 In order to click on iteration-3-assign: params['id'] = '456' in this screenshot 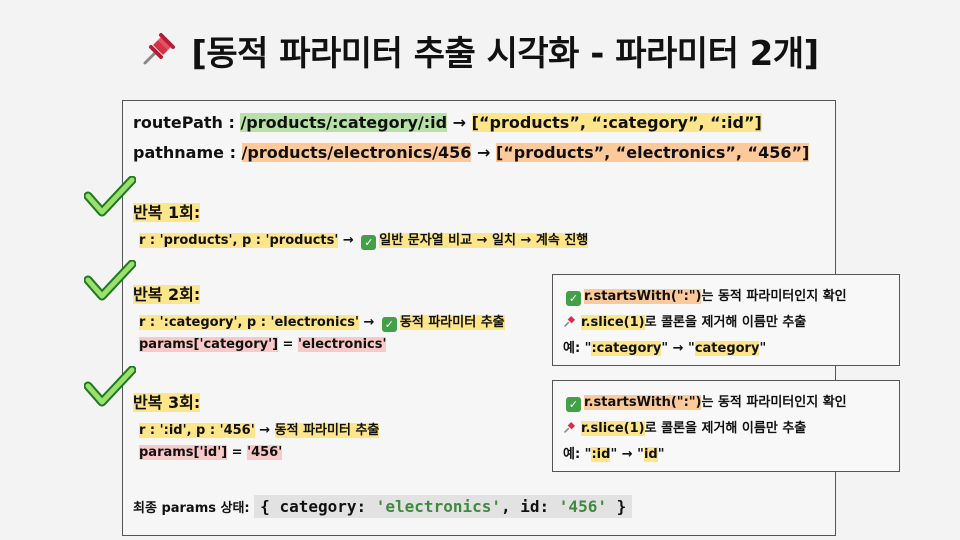, I will do `click(211, 452)`.